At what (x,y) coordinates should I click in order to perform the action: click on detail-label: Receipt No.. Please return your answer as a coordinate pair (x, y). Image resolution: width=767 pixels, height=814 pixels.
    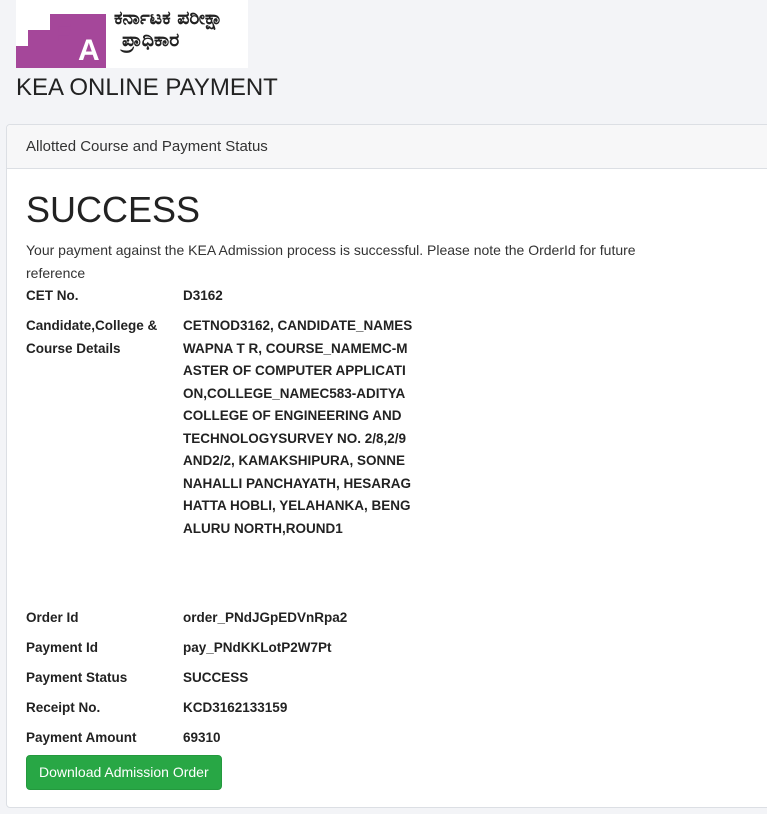
    Looking at the image, I should click on (63, 707).